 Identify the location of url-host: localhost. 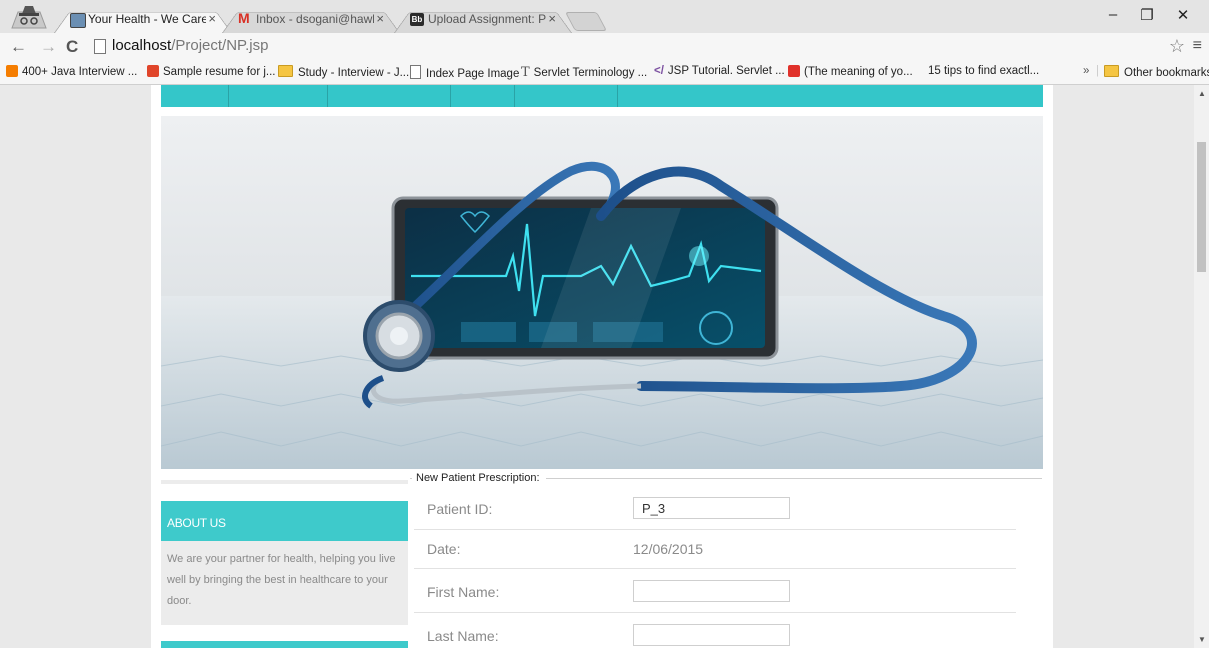
(142, 45).